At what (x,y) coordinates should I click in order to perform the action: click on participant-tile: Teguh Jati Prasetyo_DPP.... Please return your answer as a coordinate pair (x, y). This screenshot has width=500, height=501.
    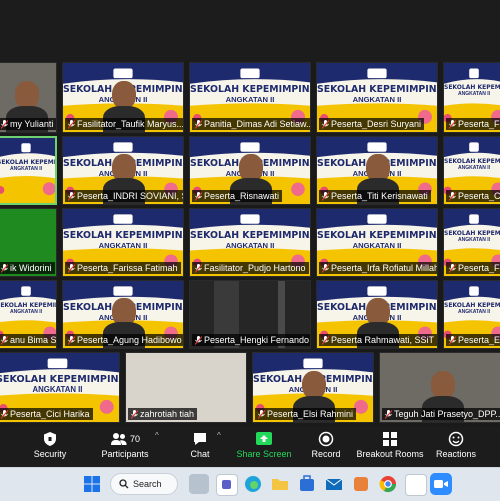
    Looking at the image, I should click on (439, 387).